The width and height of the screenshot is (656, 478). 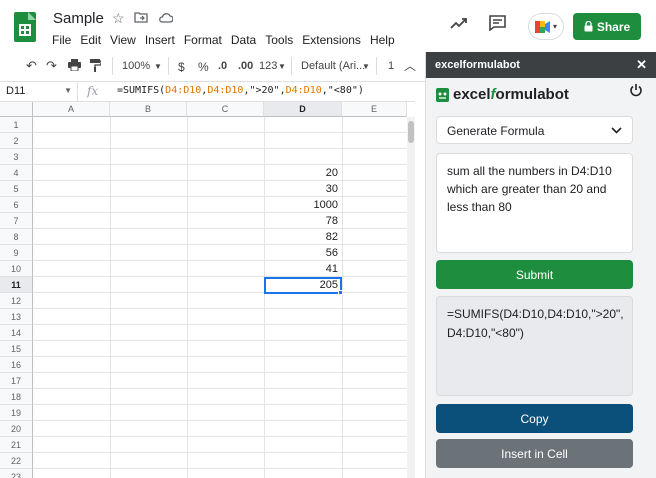 I want to click on submit-button: Submit, so click(x=534, y=274).